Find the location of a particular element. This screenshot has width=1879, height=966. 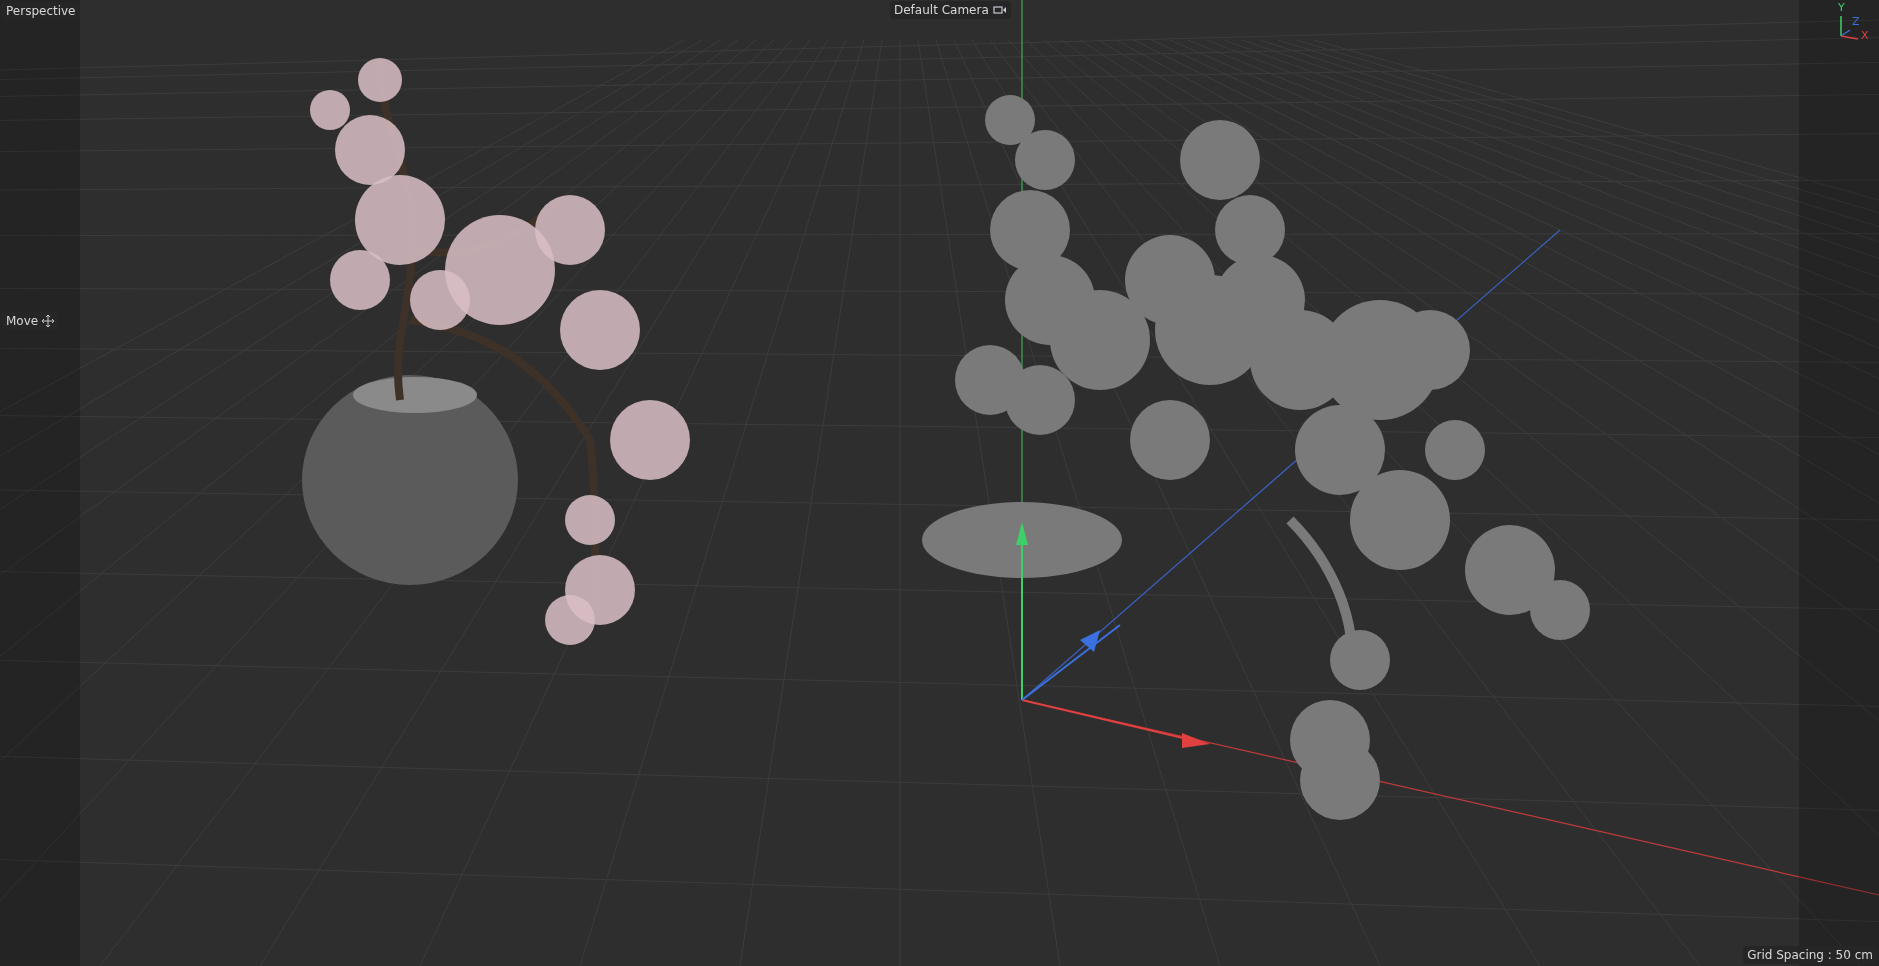

move-icon is located at coordinates (48, 321).